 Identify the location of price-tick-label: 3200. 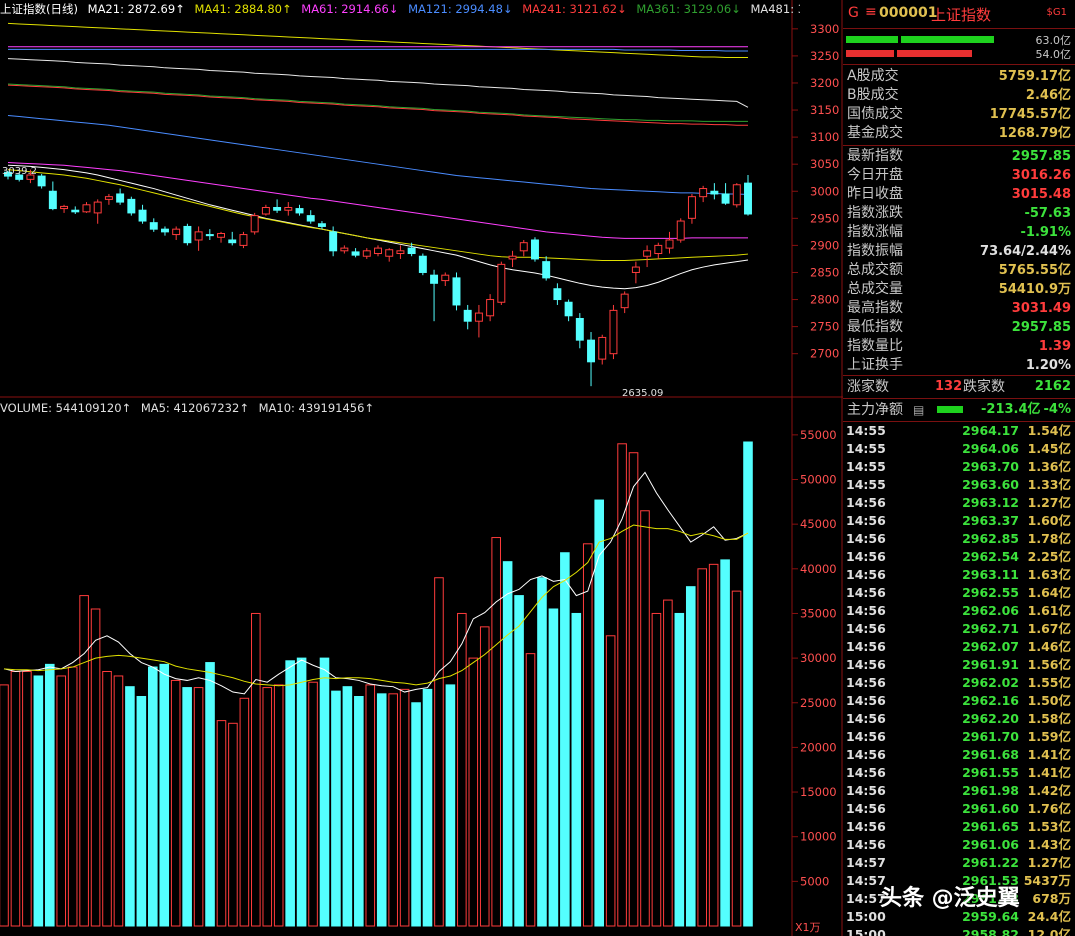
(824, 83).